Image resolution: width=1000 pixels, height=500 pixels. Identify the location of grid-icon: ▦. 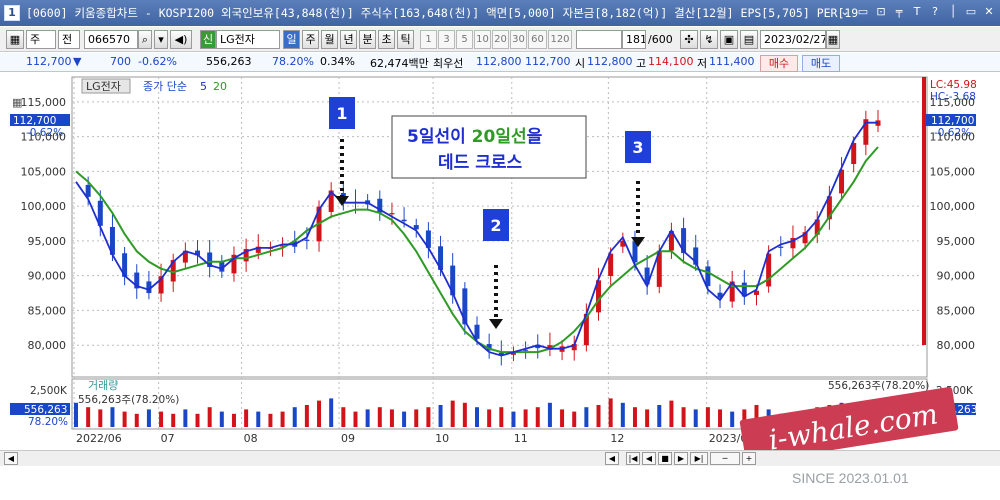
(15, 39).